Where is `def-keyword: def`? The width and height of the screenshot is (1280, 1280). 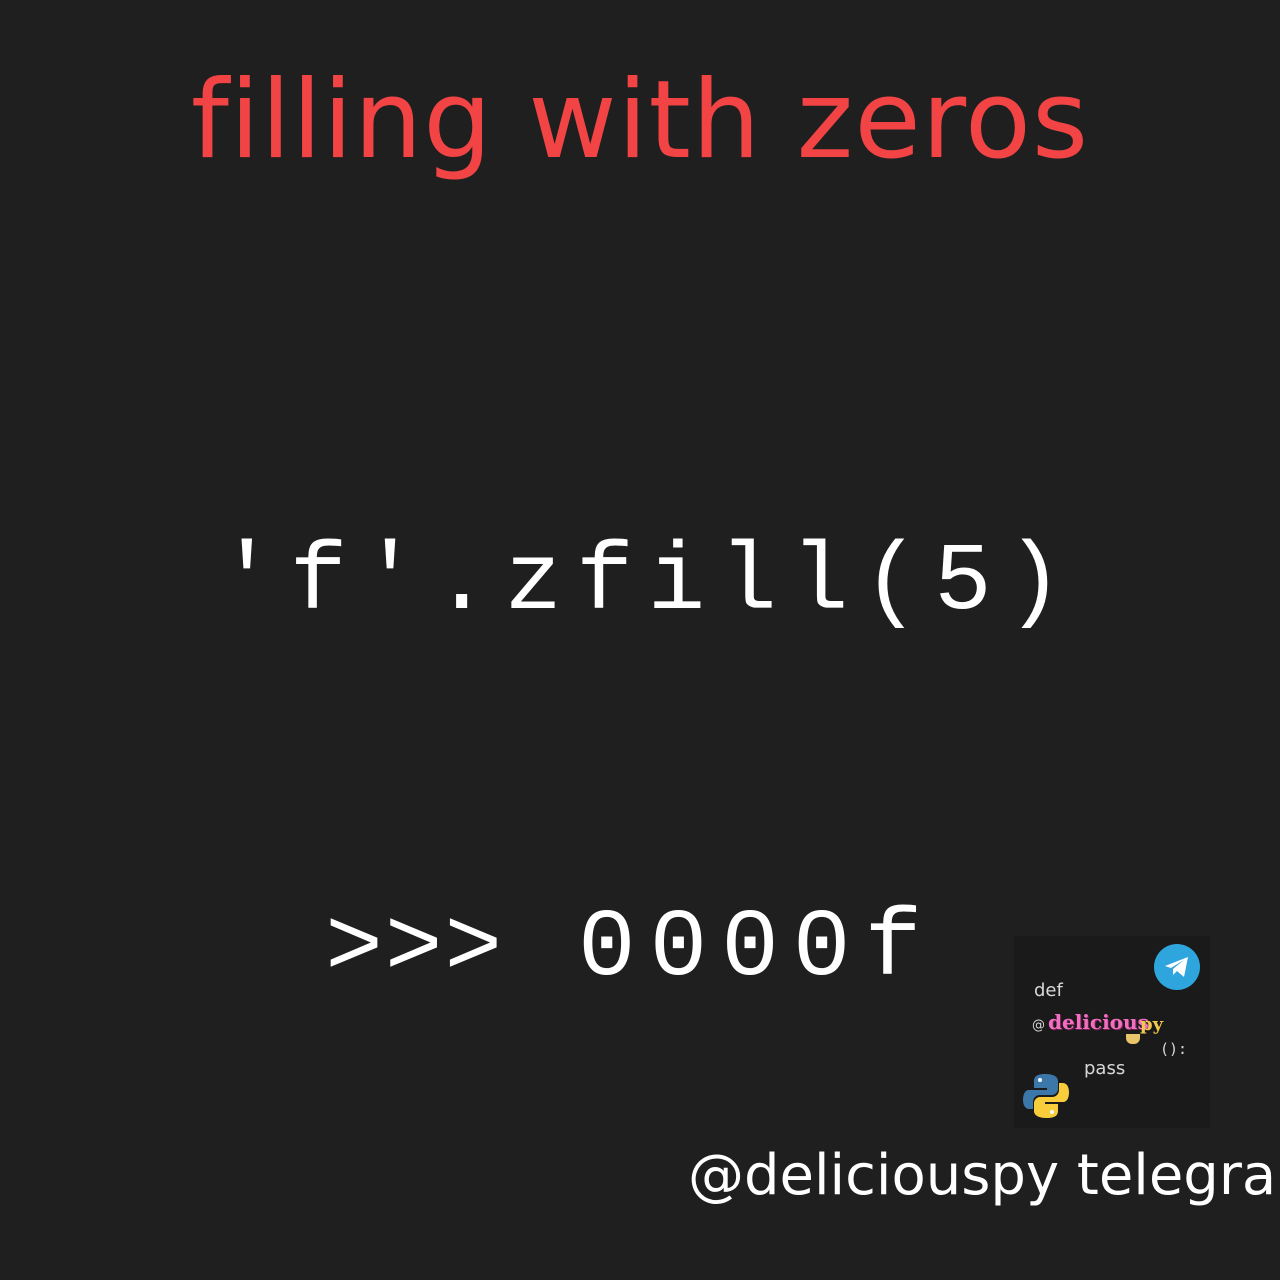
def-keyword: def is located at coordinates (1048, 990).